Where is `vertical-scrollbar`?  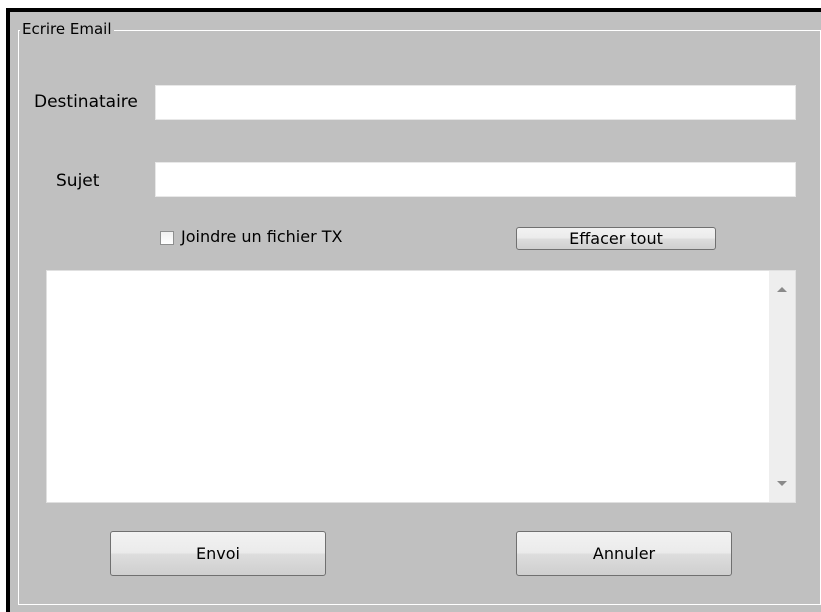 vertical-scrollbar is located at coordinates (782, 386).